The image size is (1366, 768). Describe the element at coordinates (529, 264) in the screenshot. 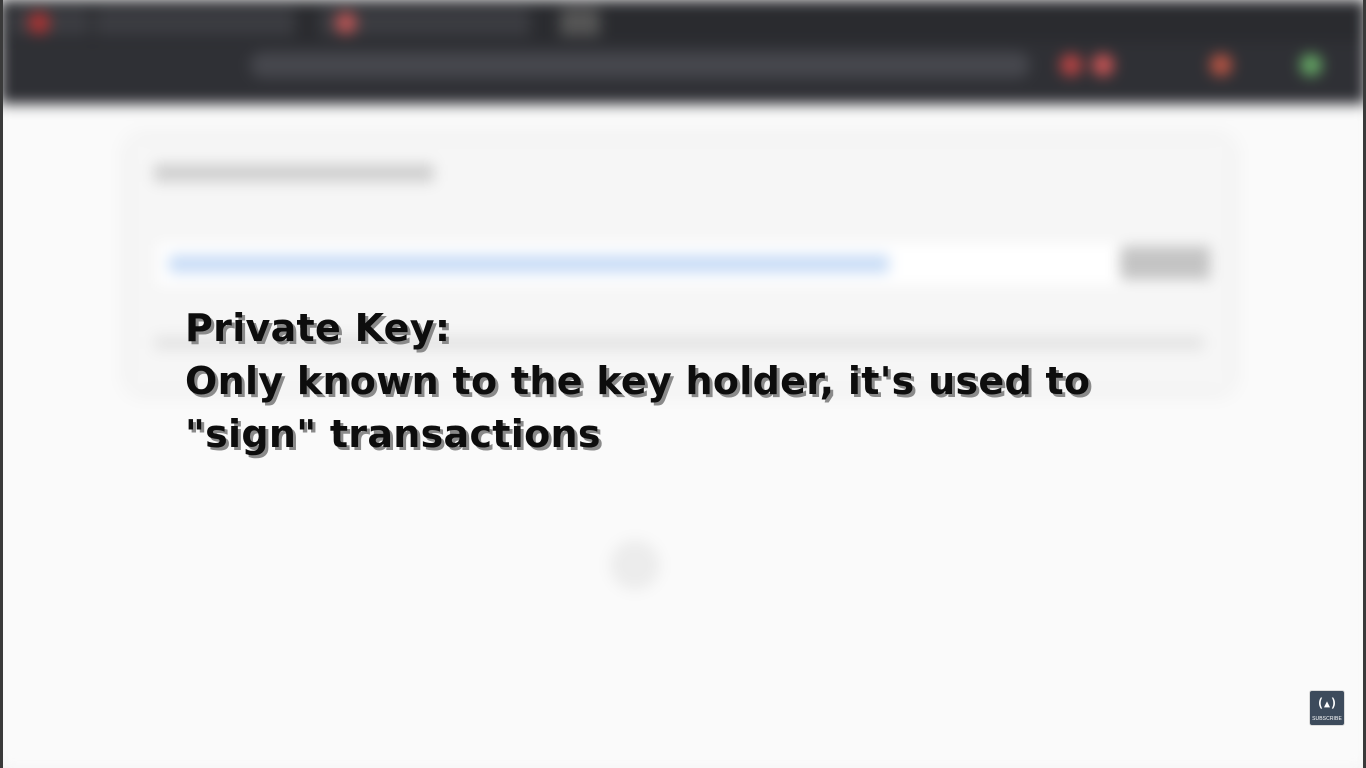

I see `blurred-selected-text` at that location.